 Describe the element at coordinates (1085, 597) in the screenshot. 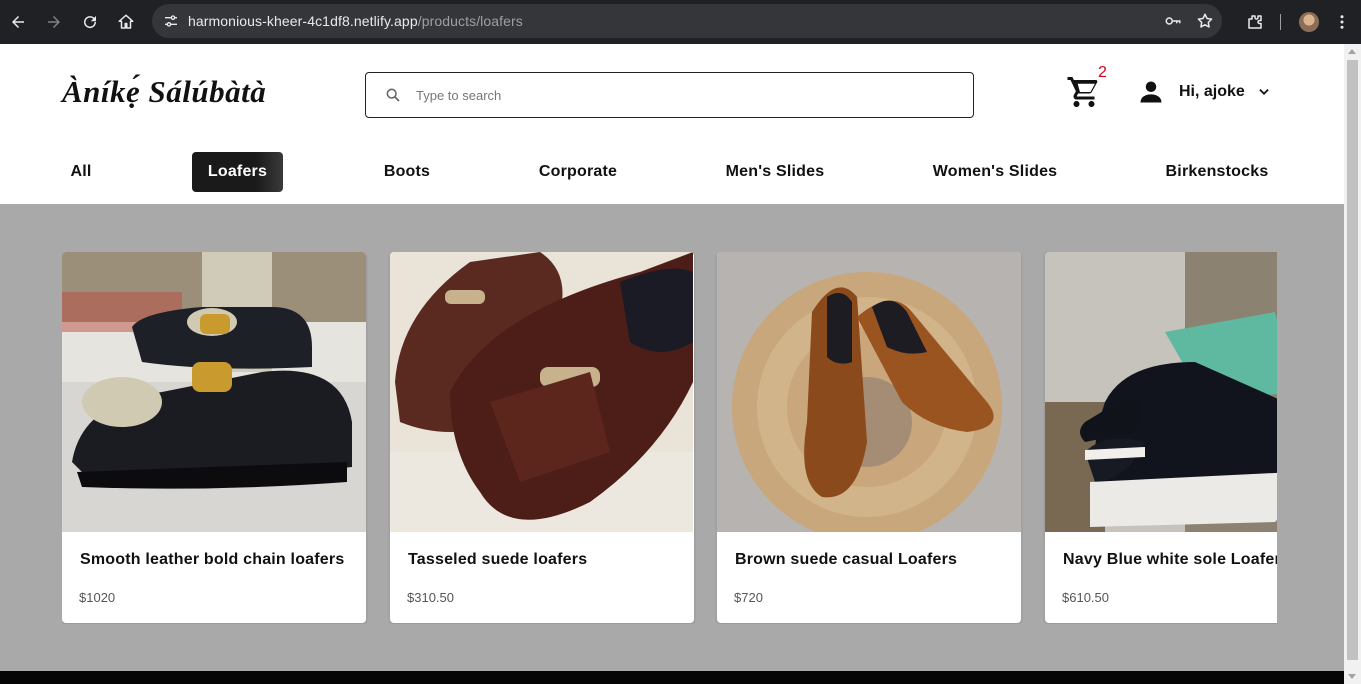

I see `product-price: $610.50` at that location.